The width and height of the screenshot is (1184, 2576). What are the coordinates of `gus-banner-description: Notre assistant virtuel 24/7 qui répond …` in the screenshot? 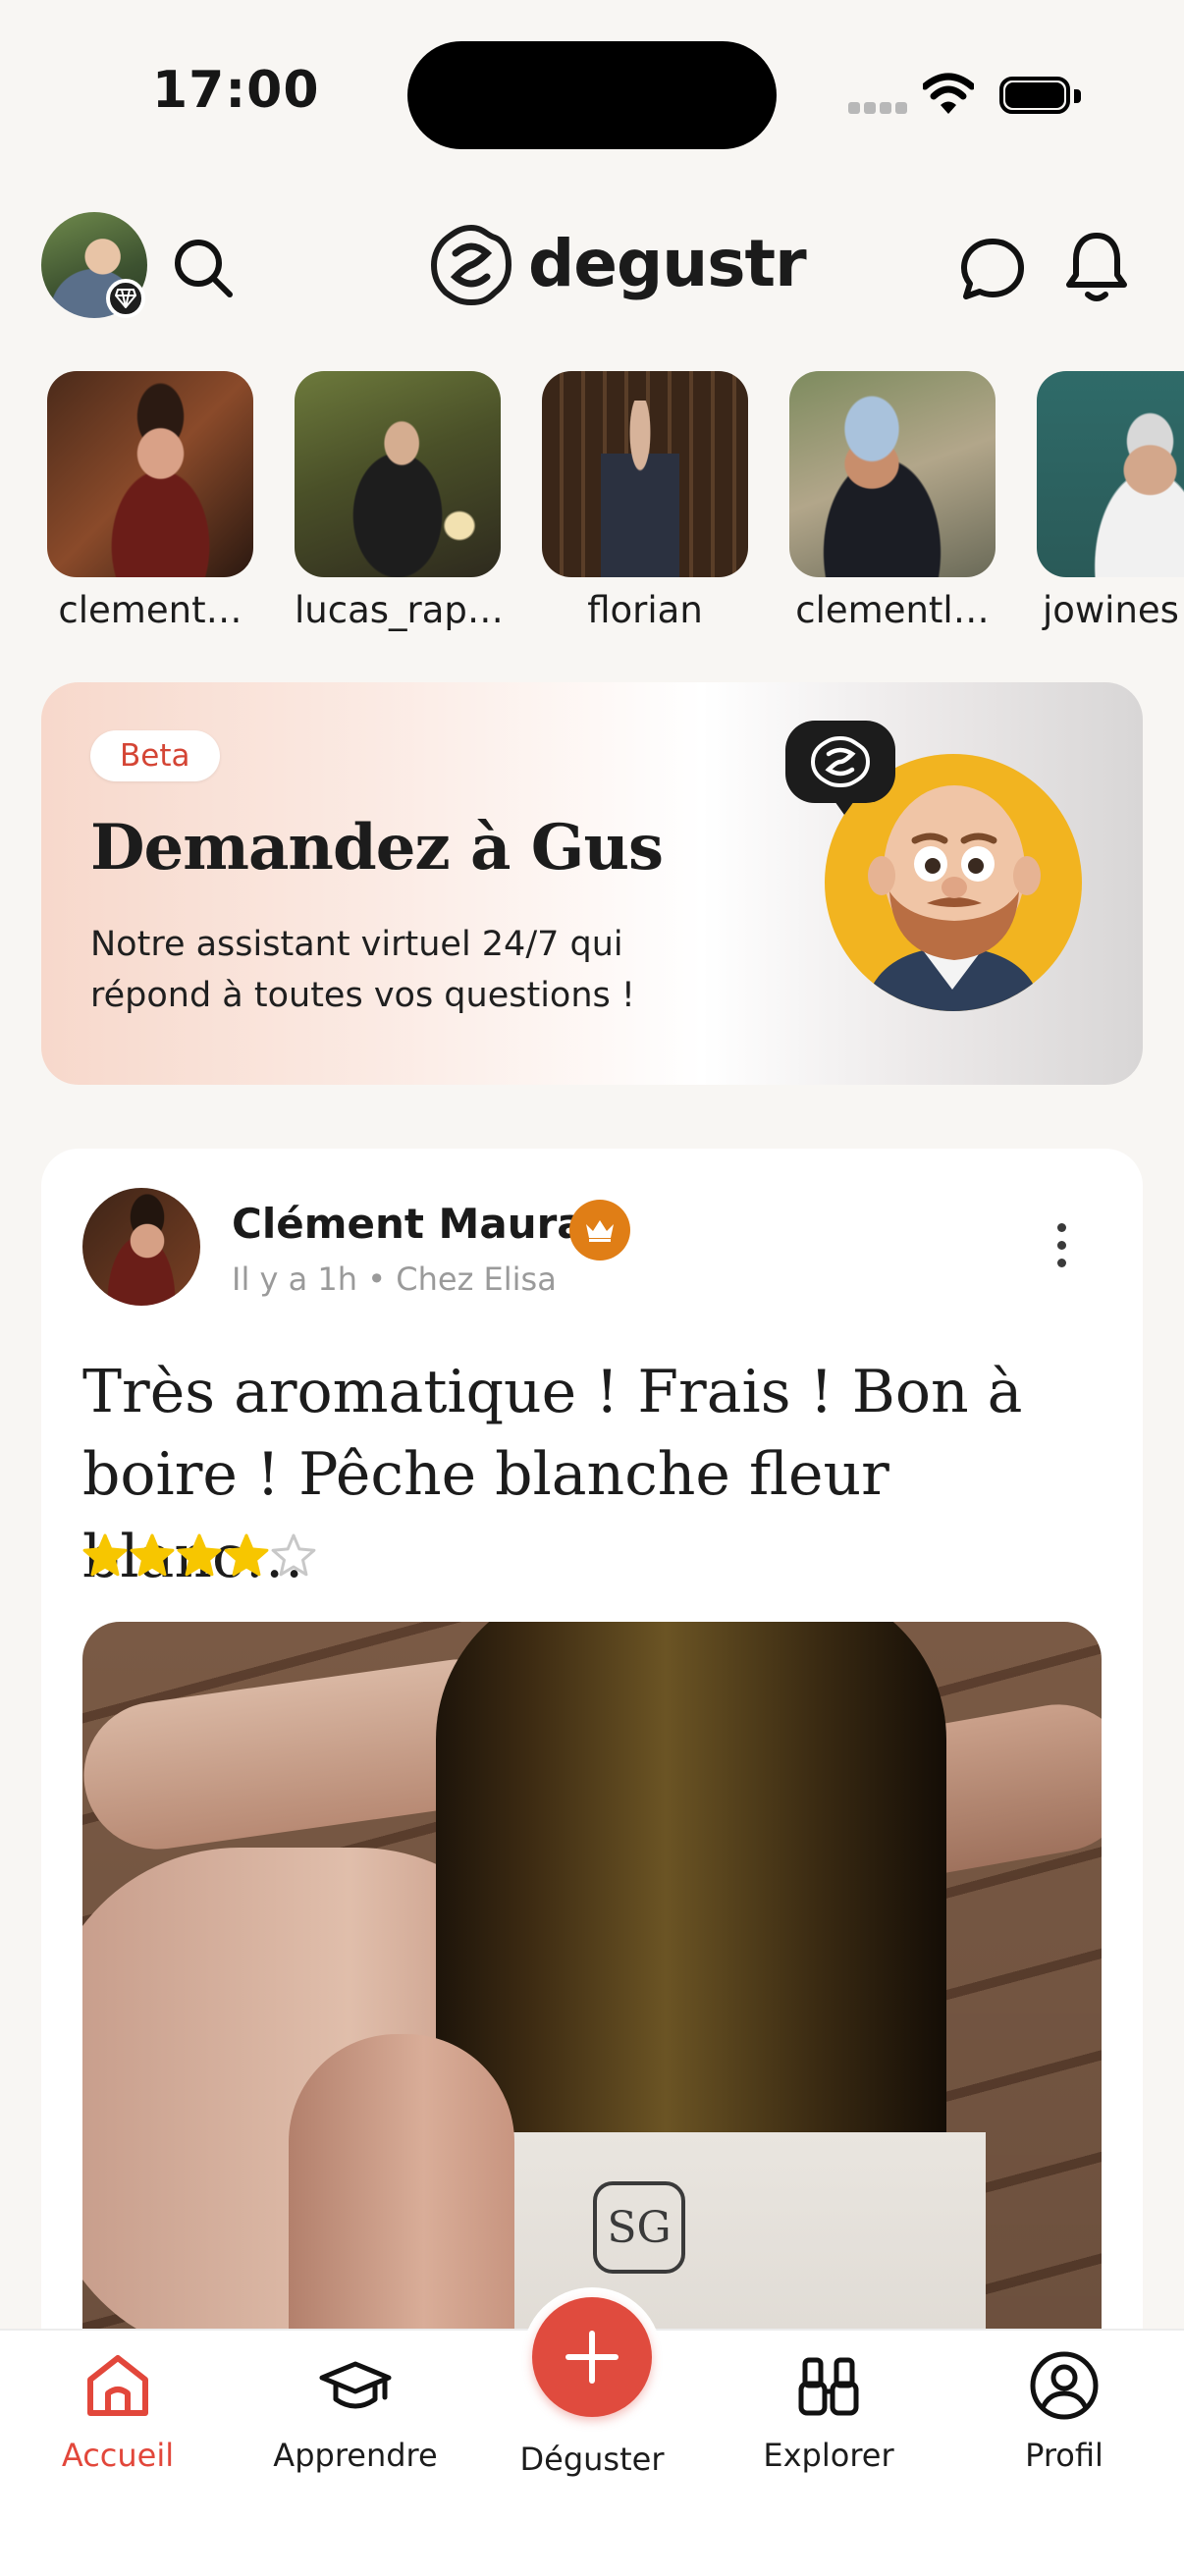 It's located at (362, 970).